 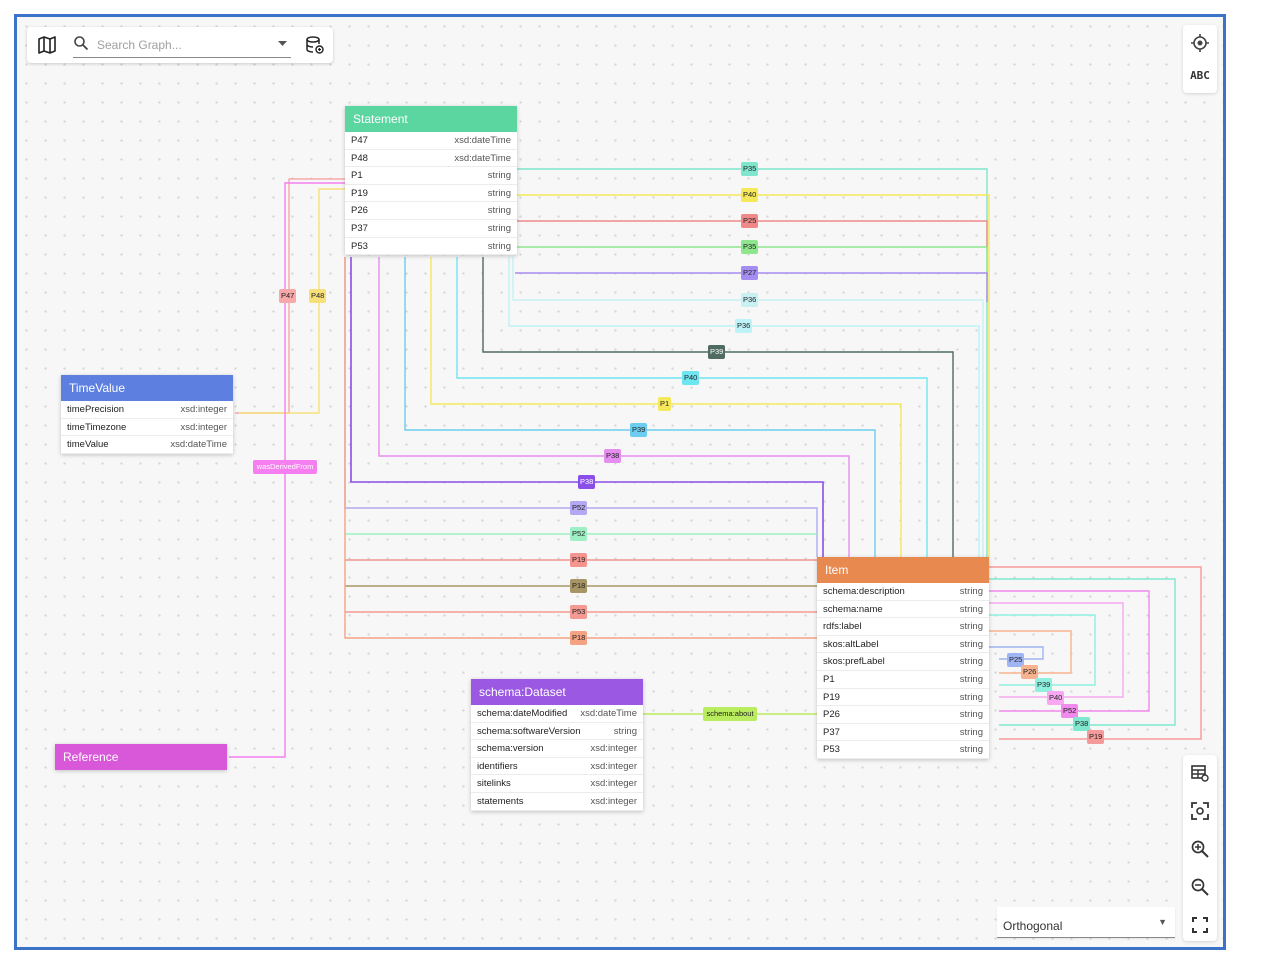 I want to click on item-prop-row: P19 string, so click(x=903, y=698).